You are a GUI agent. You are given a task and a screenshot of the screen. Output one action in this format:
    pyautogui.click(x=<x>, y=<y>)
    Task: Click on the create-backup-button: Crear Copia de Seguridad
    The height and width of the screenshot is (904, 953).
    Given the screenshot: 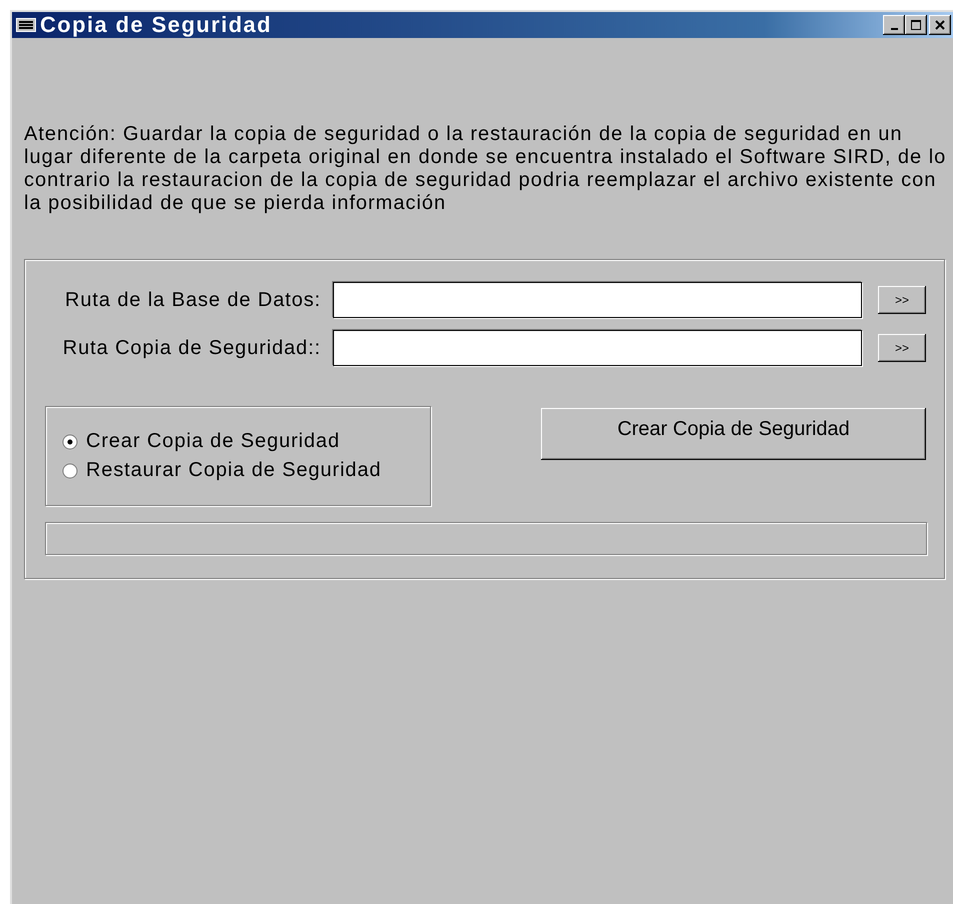 What is the action you would take?
    pyautogui.click(x=733, y=434)
    